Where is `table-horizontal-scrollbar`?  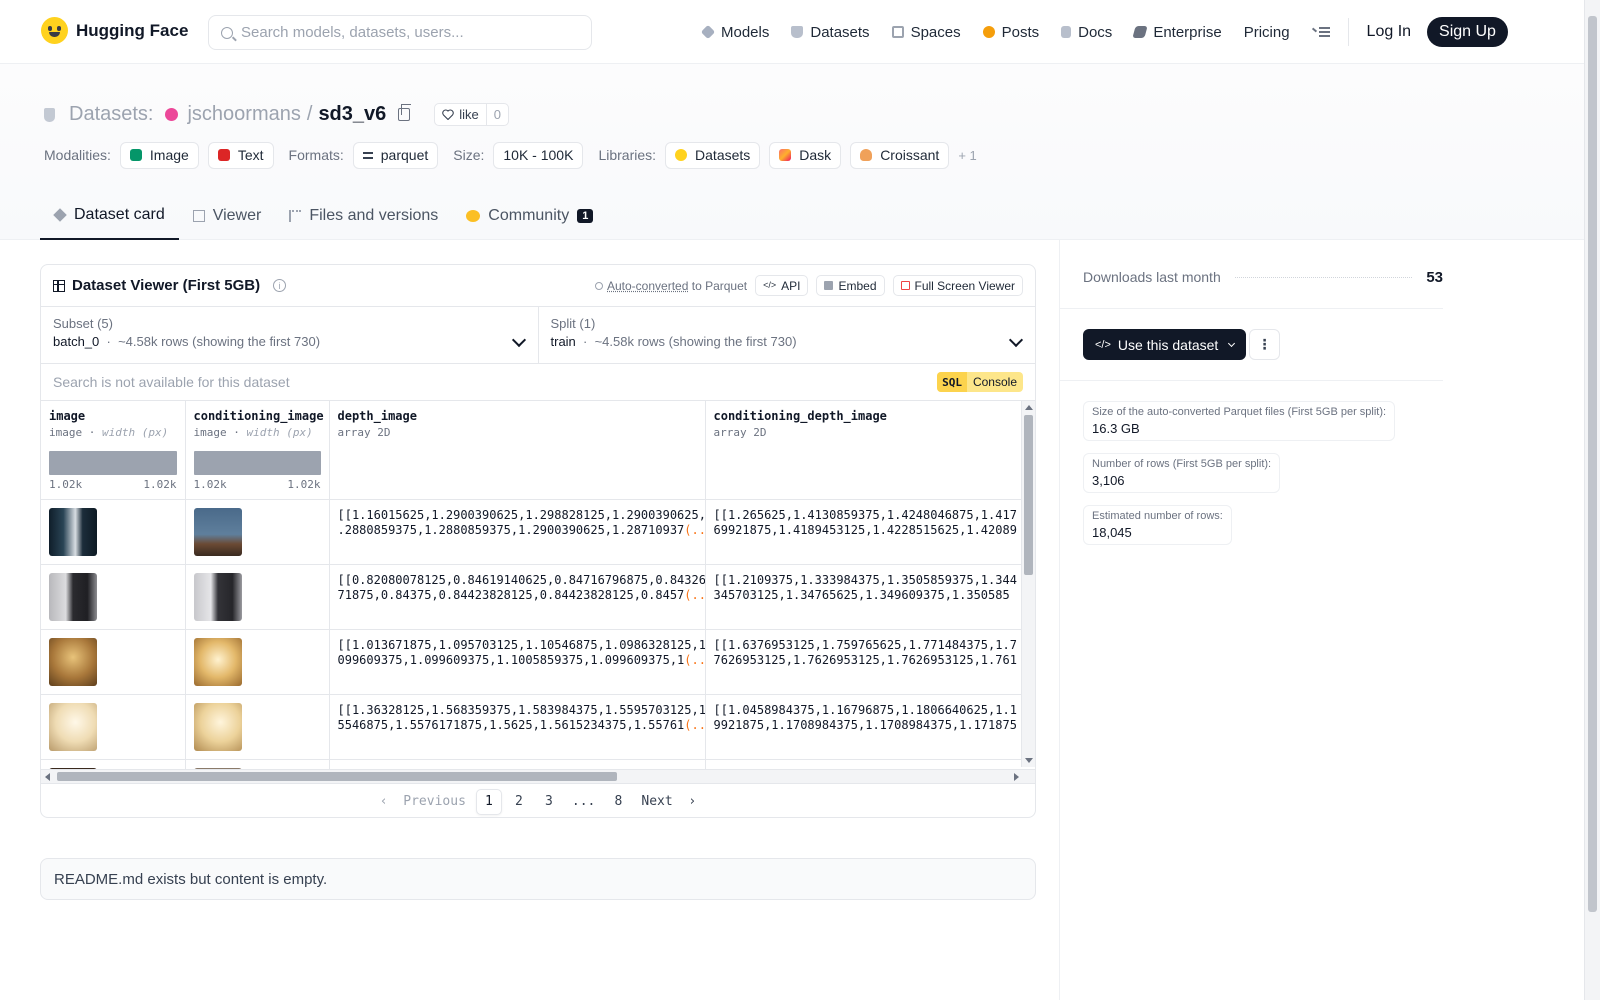
table-horizontal-scrollbar is located at coordinates (538, 776).